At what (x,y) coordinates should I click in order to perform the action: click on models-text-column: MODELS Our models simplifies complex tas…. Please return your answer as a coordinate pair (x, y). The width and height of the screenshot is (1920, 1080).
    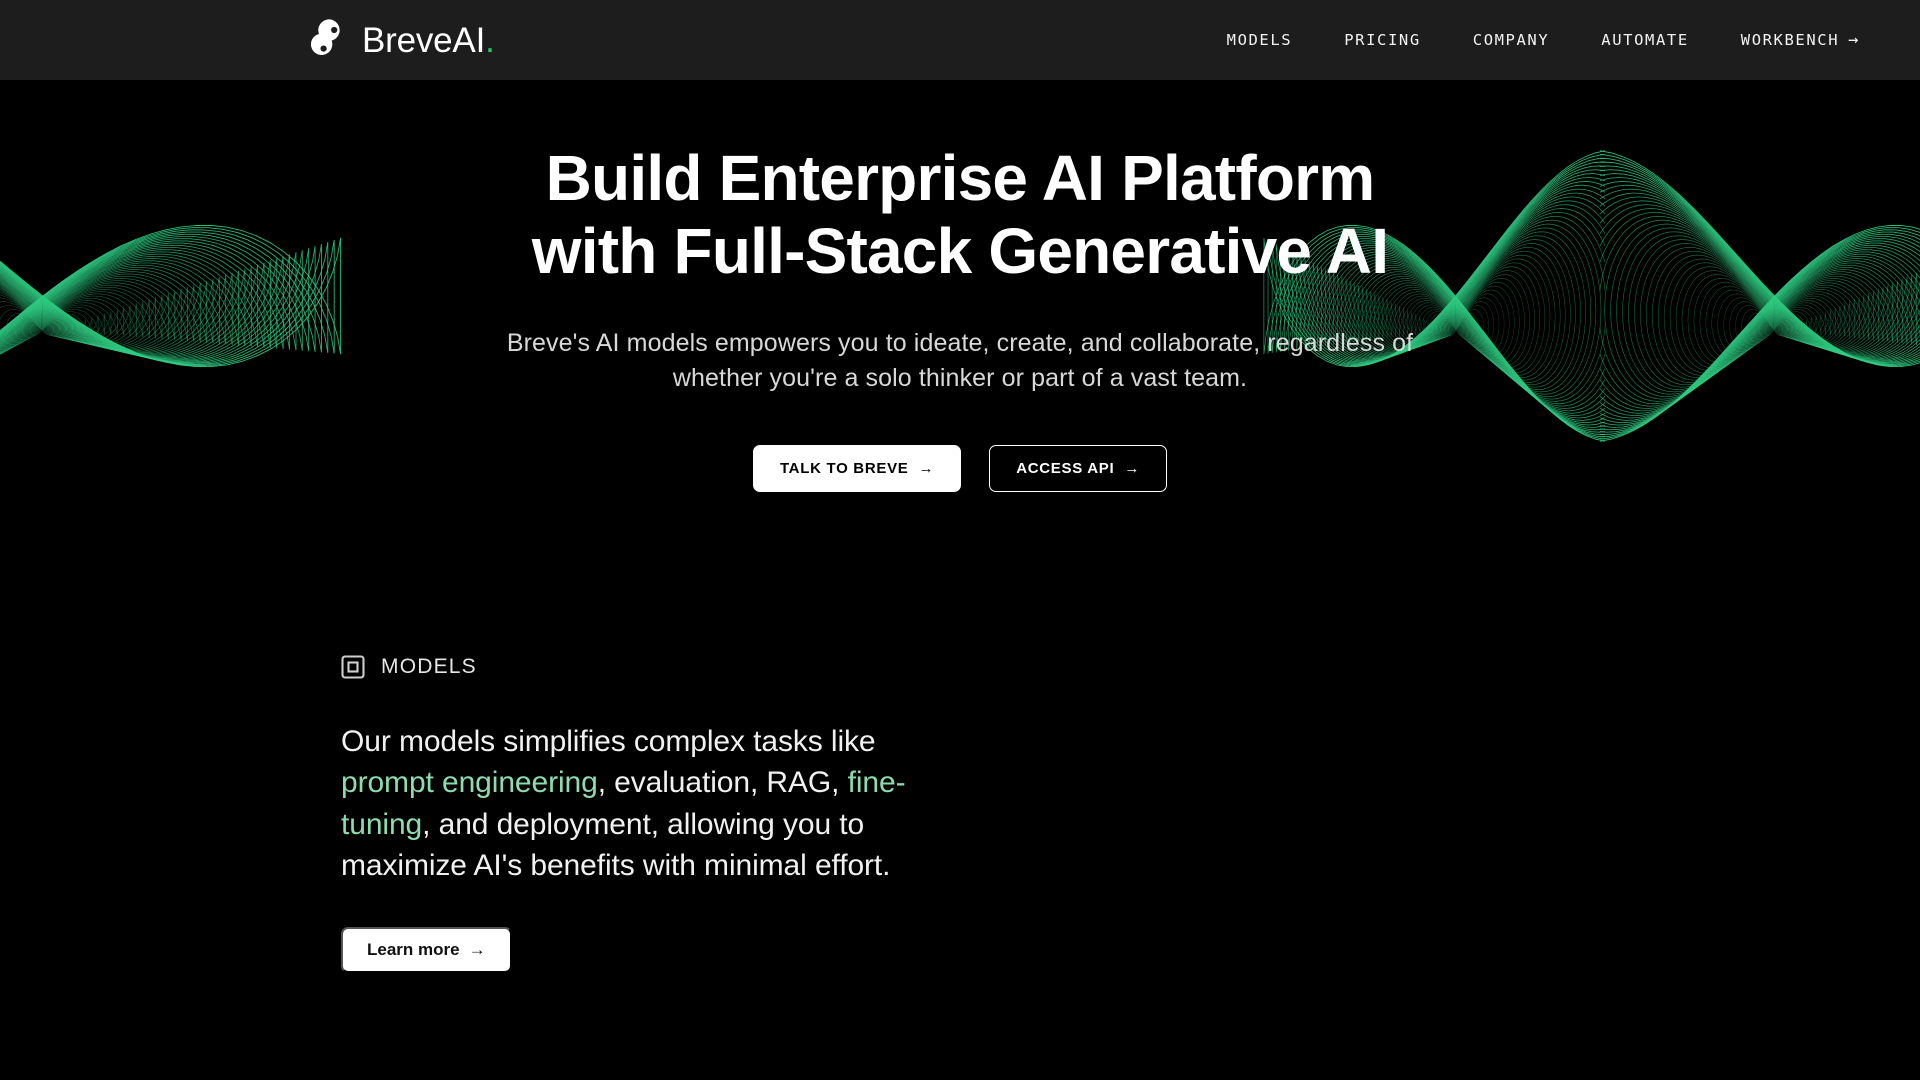
    Looking at the image, I should click on (651, 814).